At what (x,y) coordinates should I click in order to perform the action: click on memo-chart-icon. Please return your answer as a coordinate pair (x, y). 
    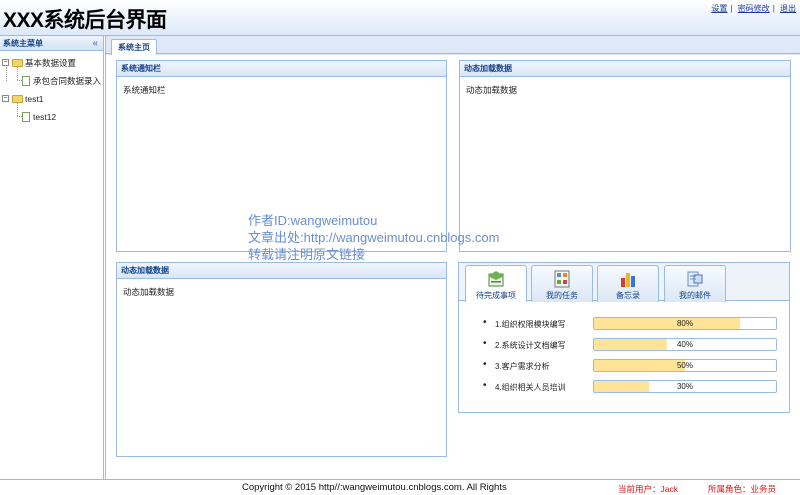
    Looking at the image, I should click on (628, 280).